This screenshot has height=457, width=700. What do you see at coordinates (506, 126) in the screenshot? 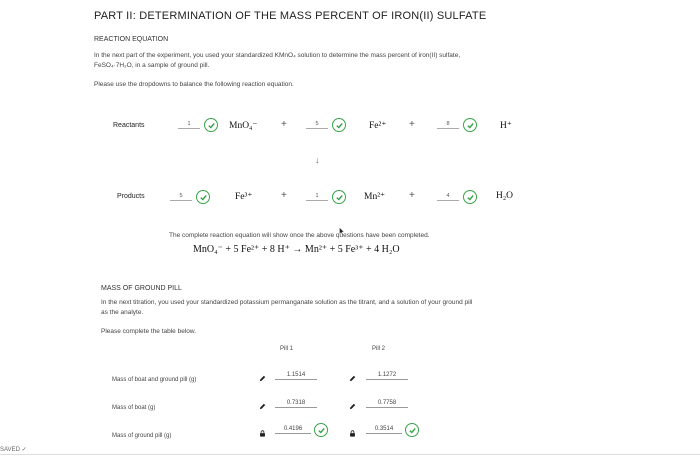
I see `reactant-3-species: H⁺` at bounding box center [506, 126].